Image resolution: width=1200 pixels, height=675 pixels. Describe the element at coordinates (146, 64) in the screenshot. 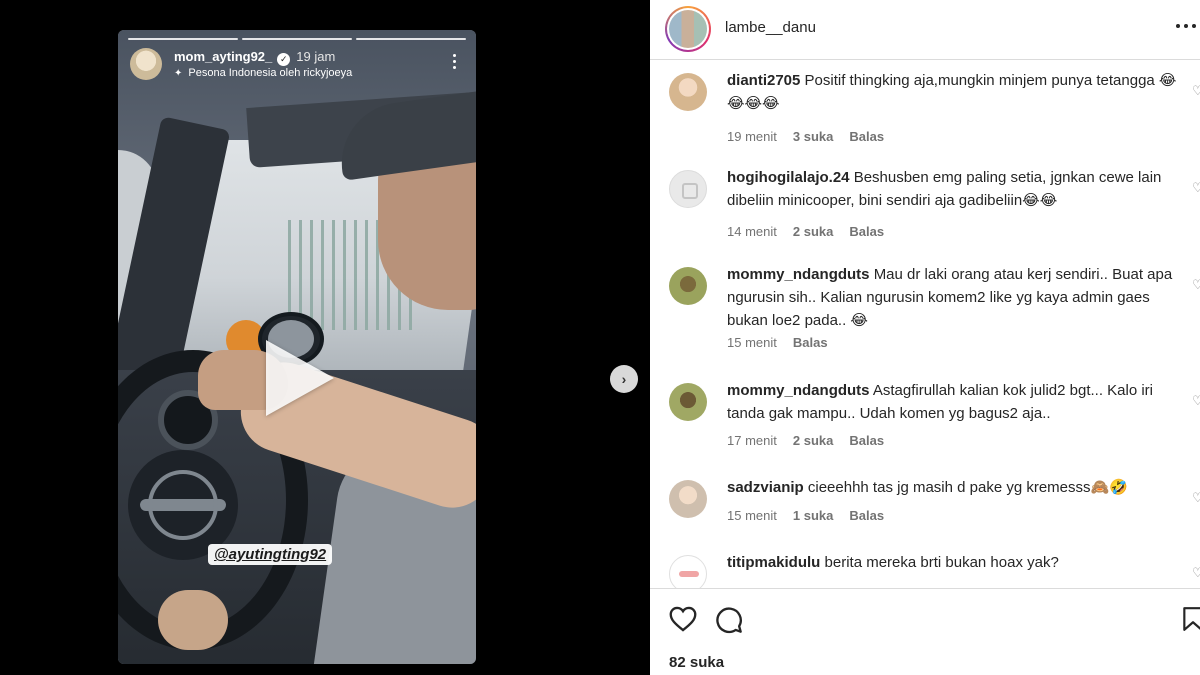

I see `story-avatar` at that location.